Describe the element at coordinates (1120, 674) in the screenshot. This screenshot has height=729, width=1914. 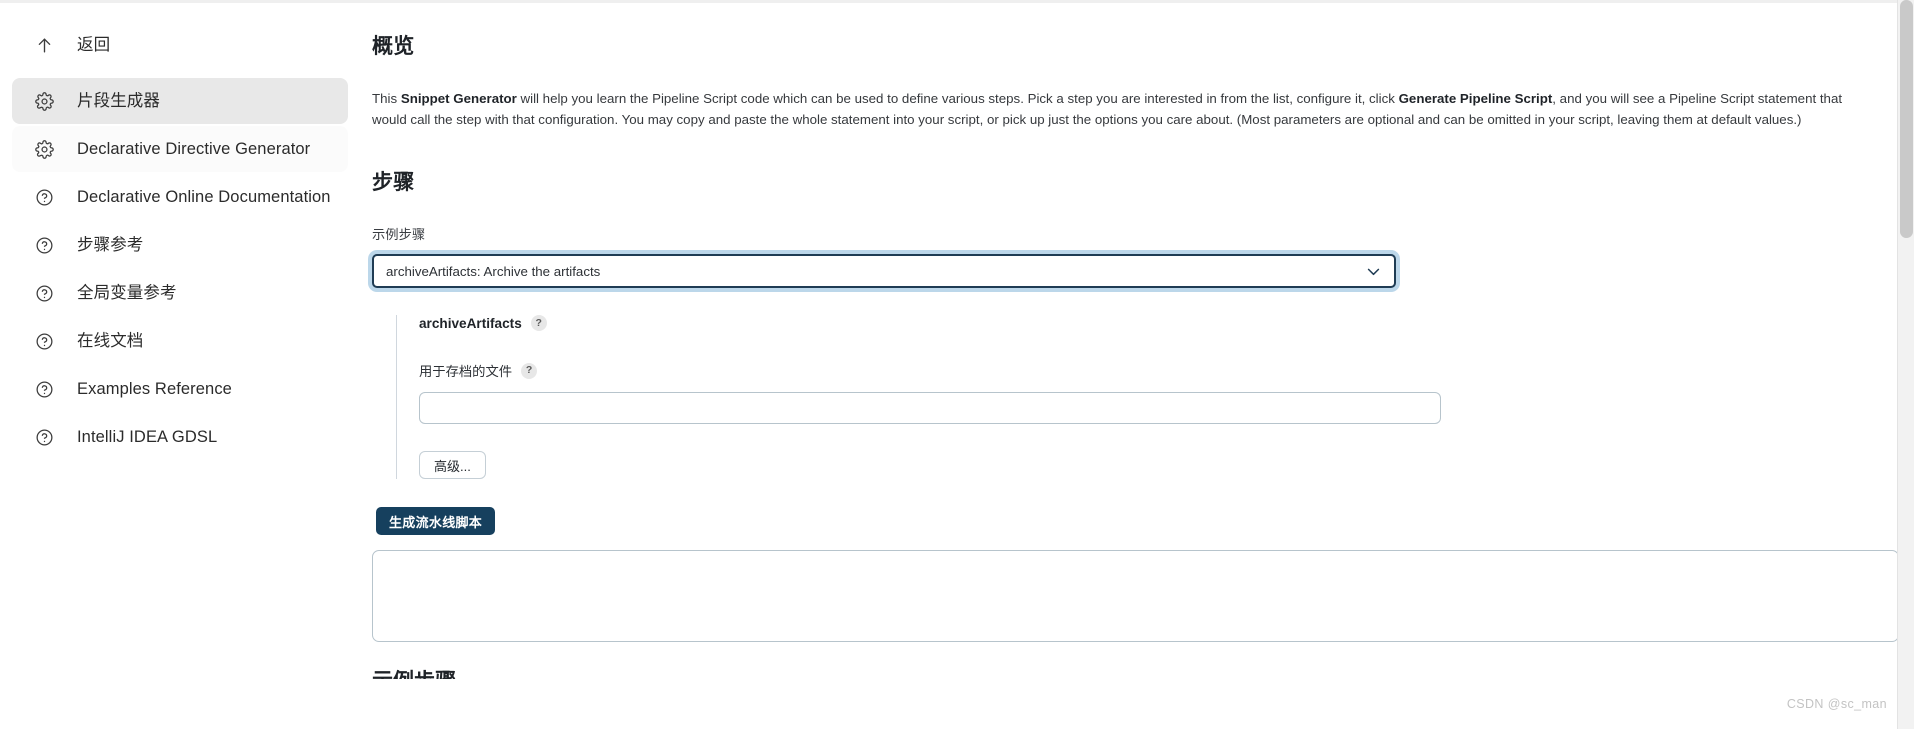
I see `next-section-heading-cutoff: 示例步骤` at that location.